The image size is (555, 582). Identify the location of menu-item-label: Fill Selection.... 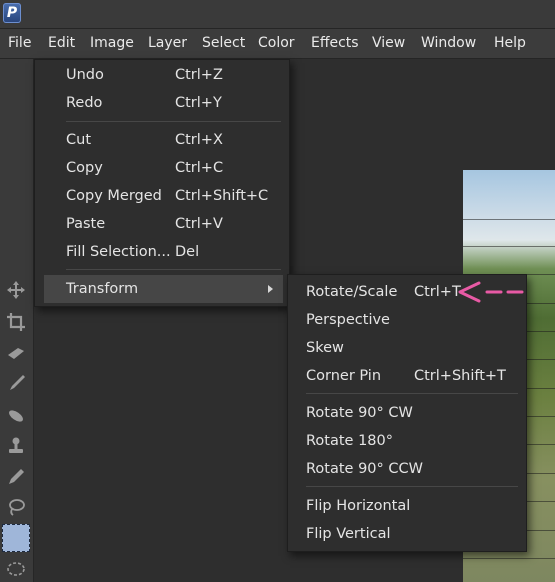
(118, 252).